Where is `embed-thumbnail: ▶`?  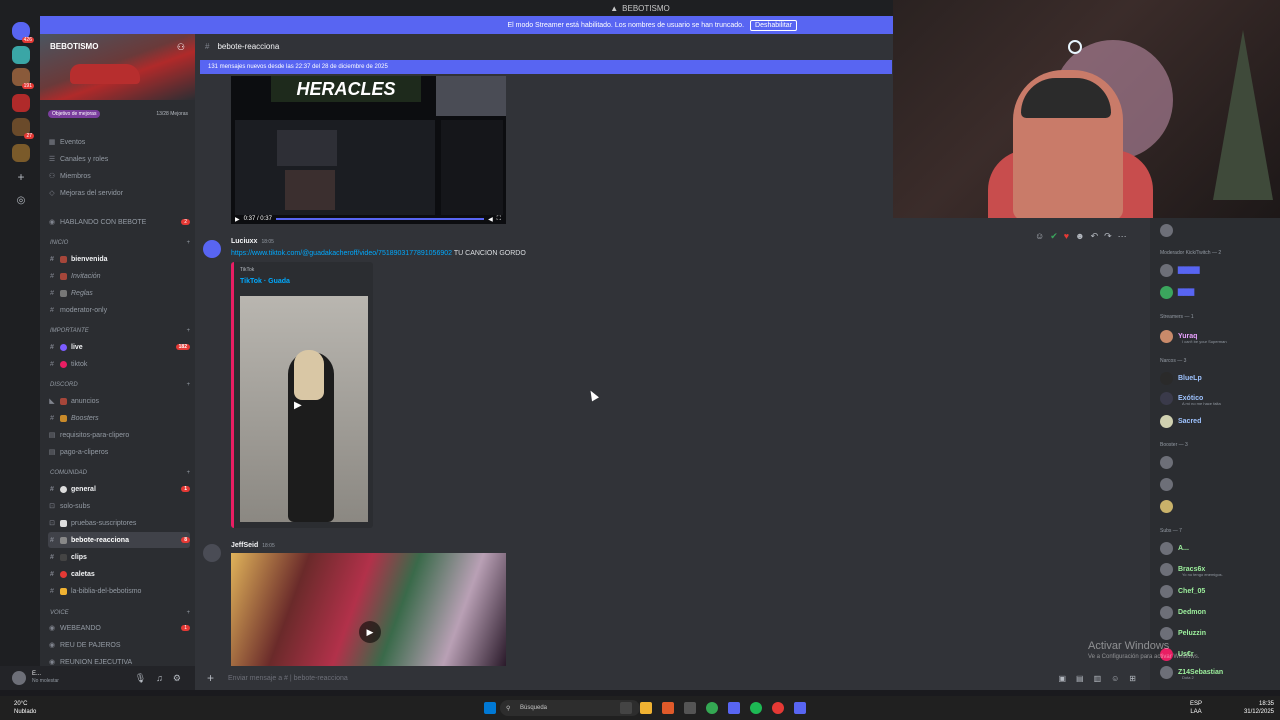 embed-thumbnail: ▶ is located at coordinates (304, 409).